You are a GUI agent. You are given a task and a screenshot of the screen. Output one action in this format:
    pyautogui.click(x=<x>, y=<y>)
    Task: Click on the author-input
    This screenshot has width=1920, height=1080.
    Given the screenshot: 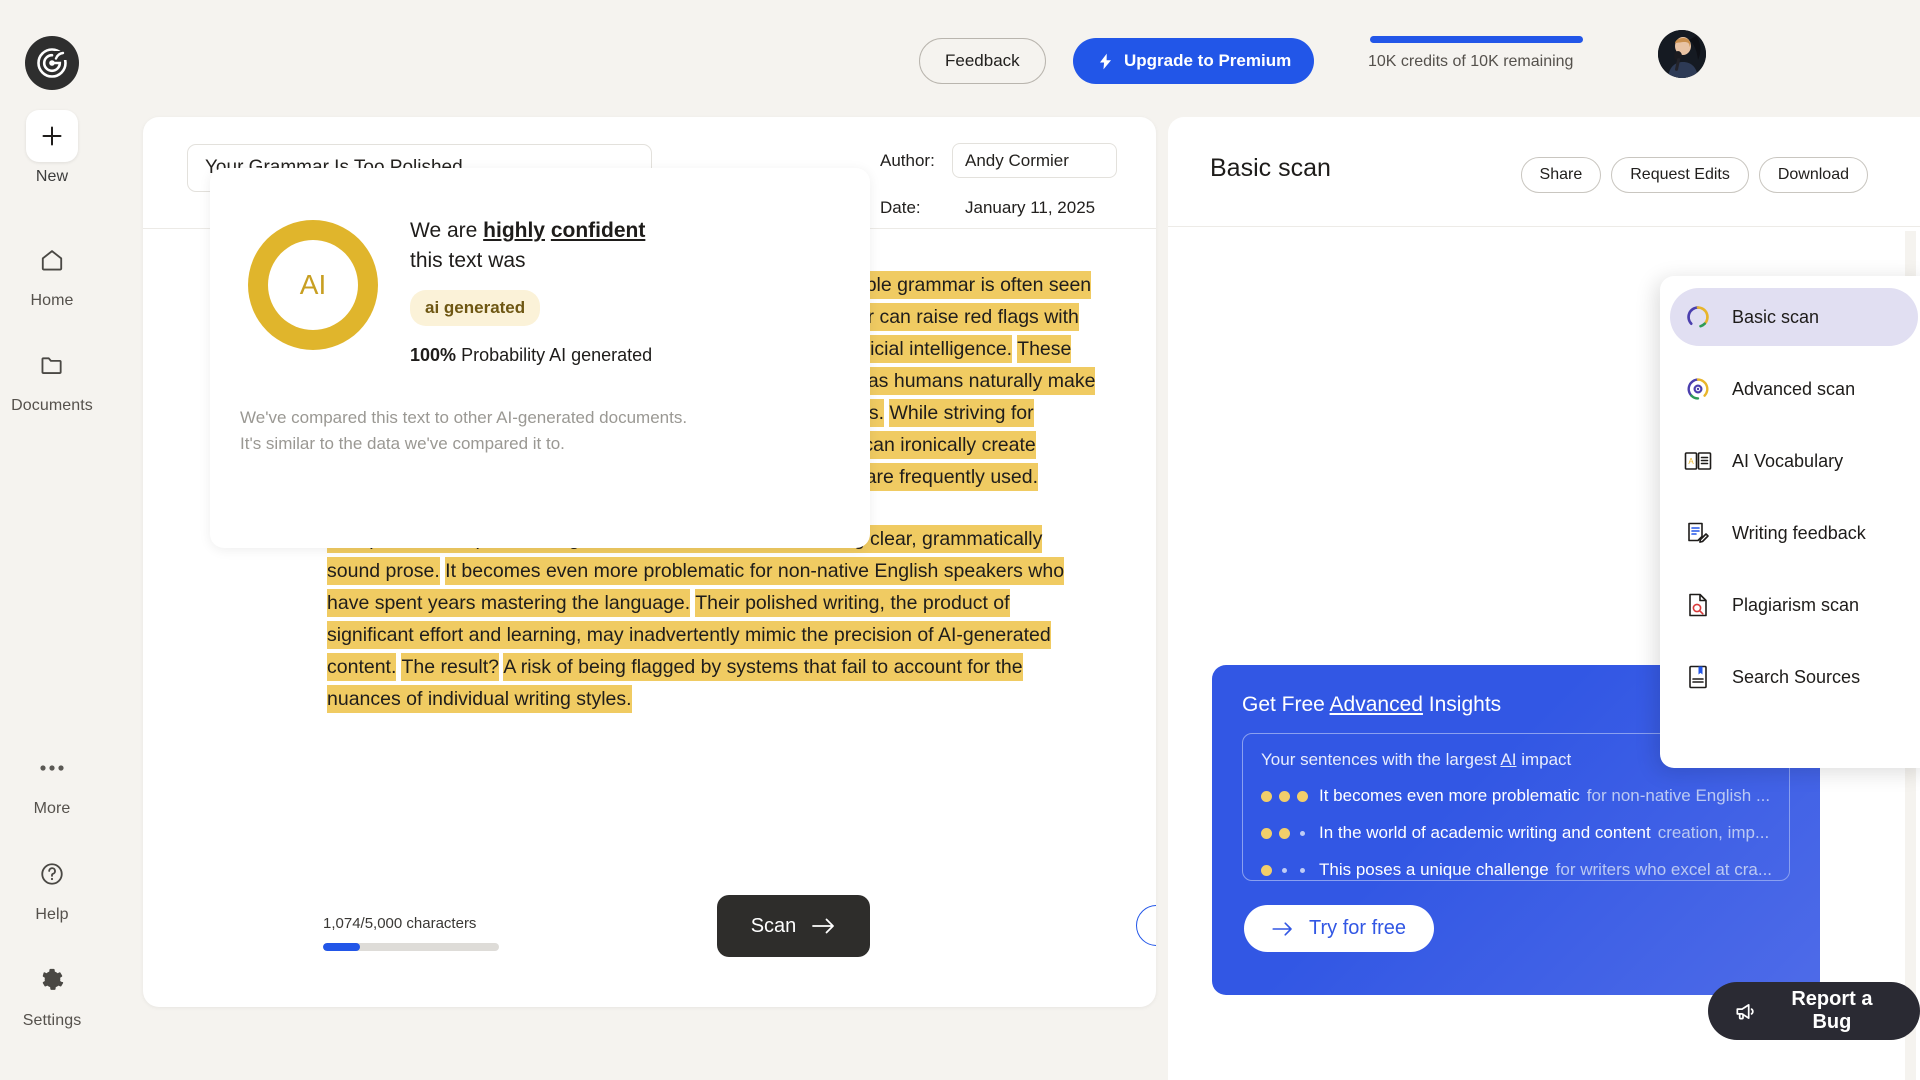 What is the action you would take?
    pyautogui.click(x=1034, y=160)
    